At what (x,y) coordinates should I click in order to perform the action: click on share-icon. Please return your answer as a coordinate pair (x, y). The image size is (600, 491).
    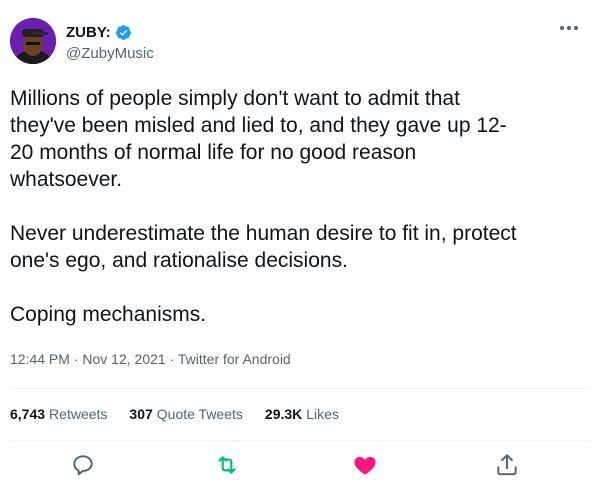
    Looking at the image, I should click on (507, 465).